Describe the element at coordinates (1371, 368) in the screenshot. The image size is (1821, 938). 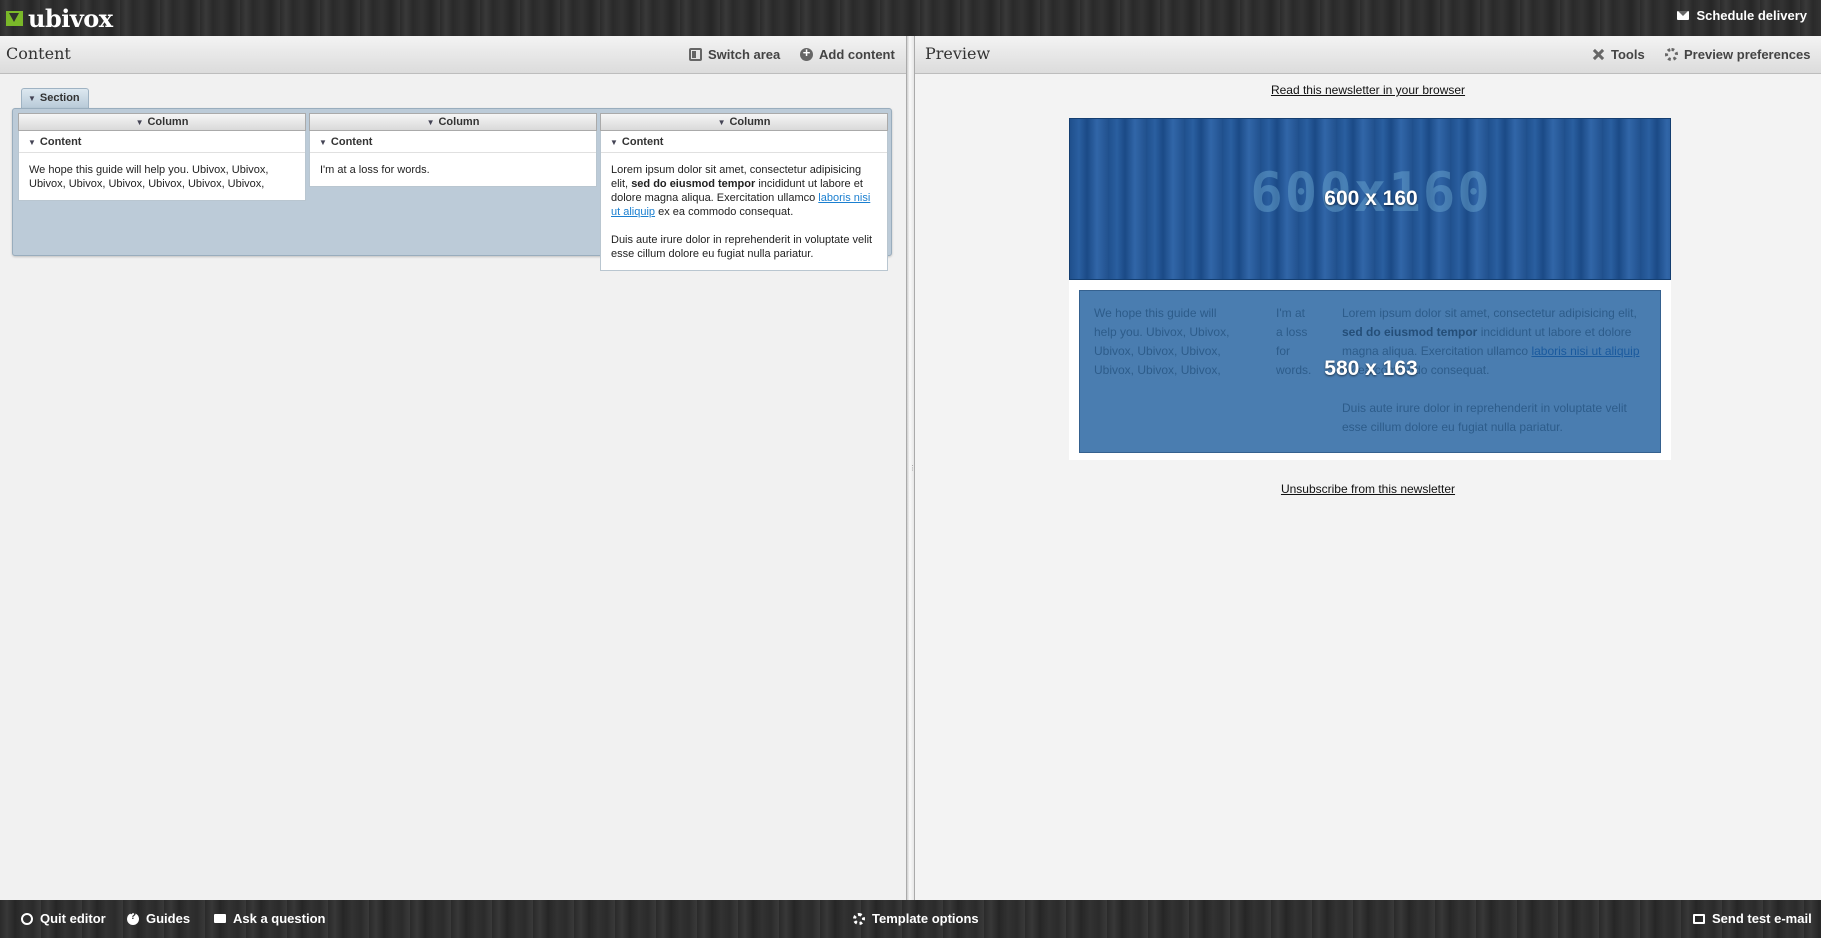
I see `content-size-label: 580 x 163` at that location.